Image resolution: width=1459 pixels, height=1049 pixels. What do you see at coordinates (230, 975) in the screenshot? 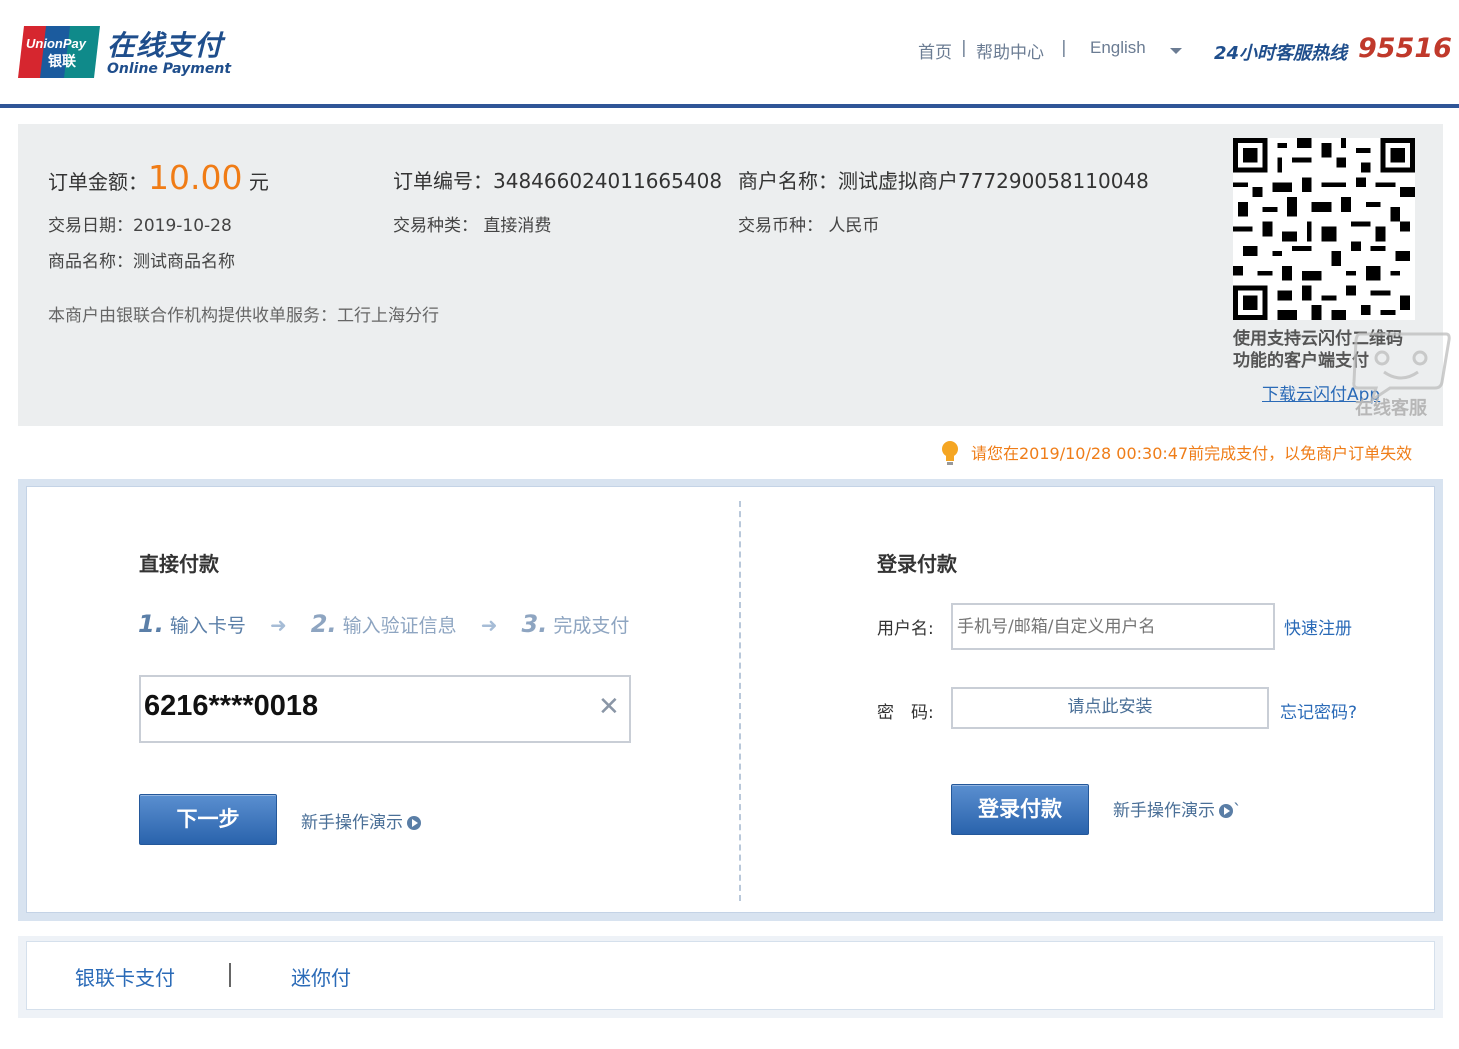
I see `tab-separator` at bounding box center [230, 975].